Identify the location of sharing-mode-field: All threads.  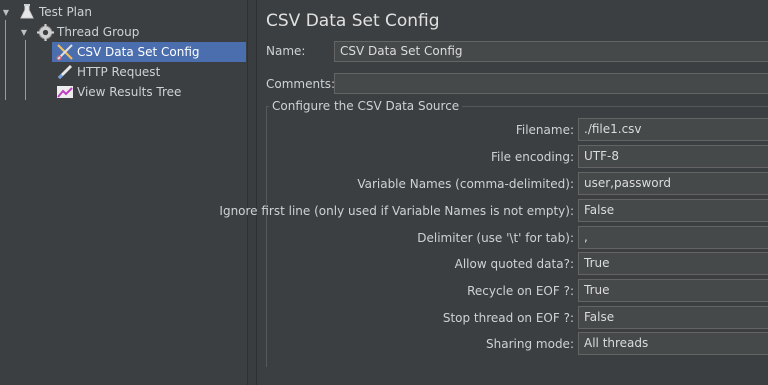
(673, 343).